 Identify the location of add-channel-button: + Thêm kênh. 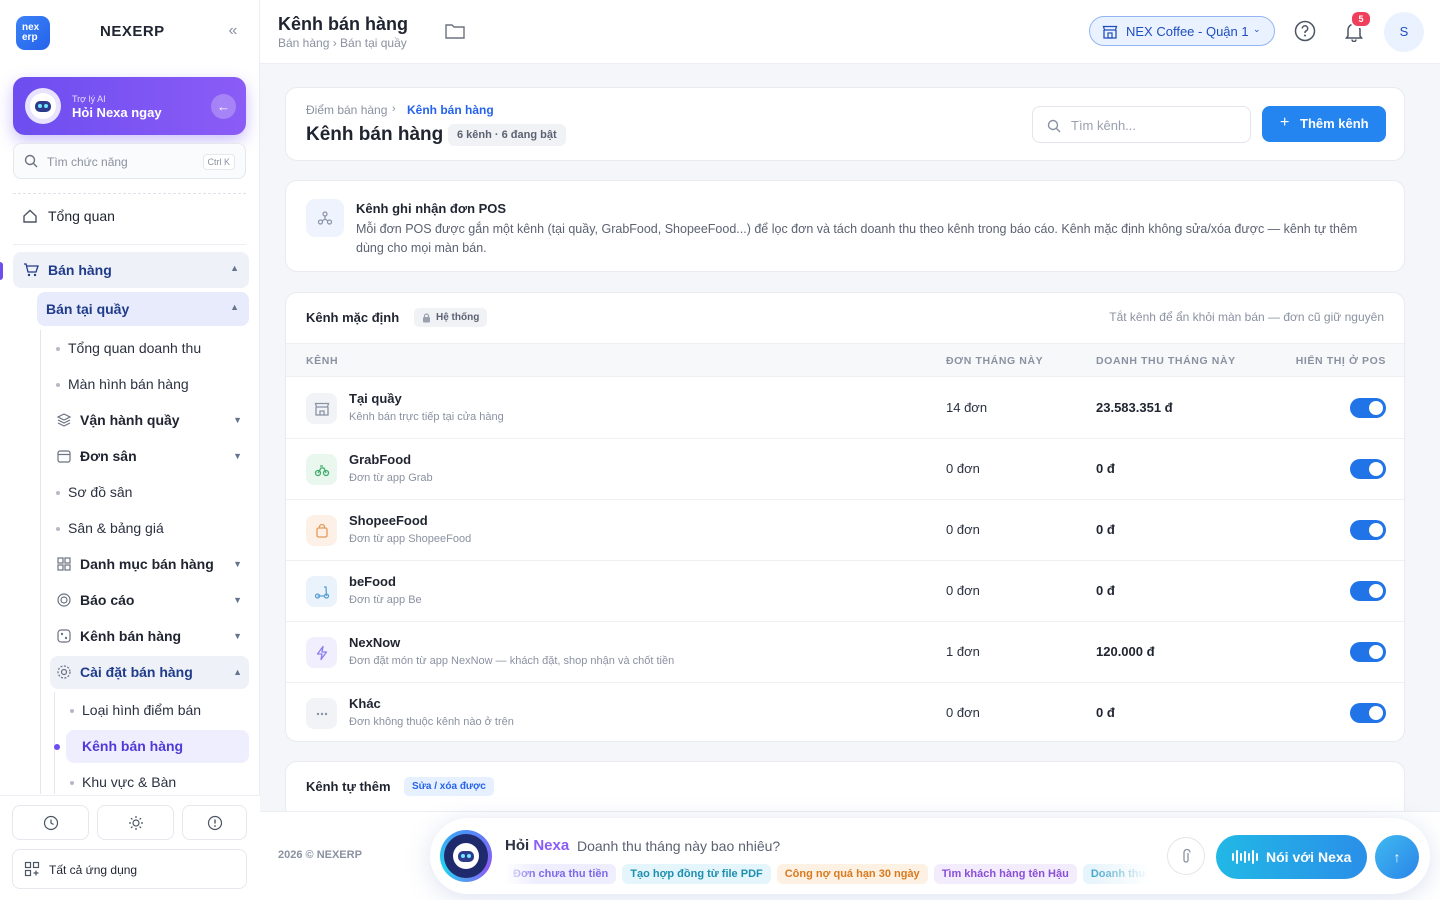
(1324, 124).